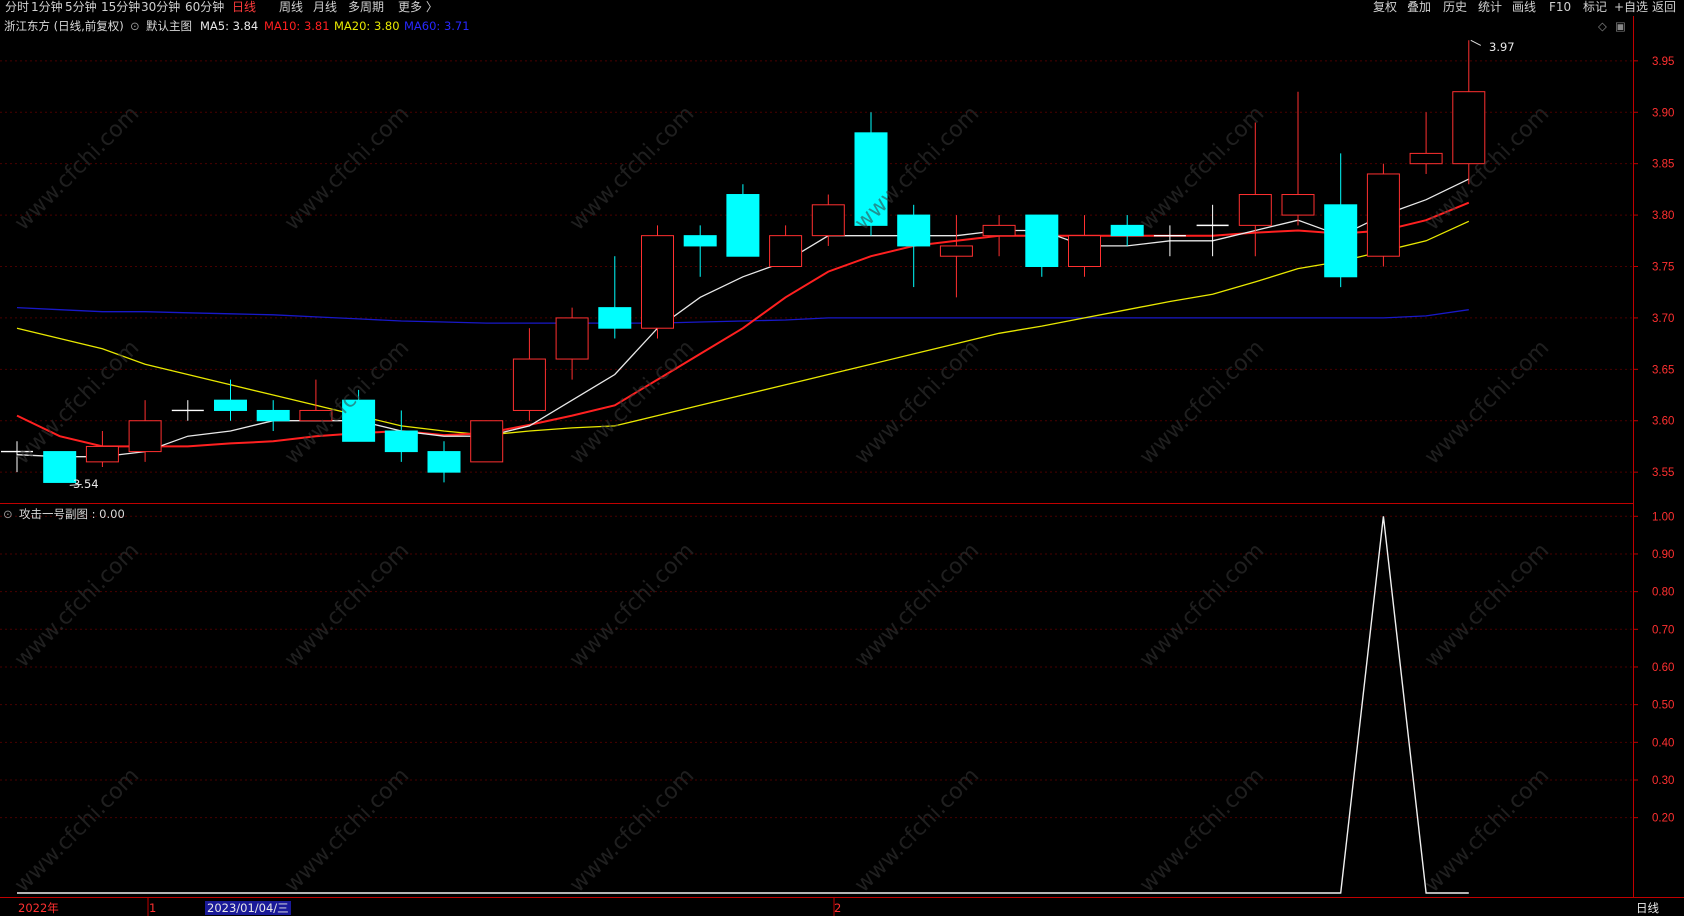  What do you see at coordinates (1663, 319) in the screenshot?
I see `main-tick-label: 3.70` at bounding box center [1663, 319].